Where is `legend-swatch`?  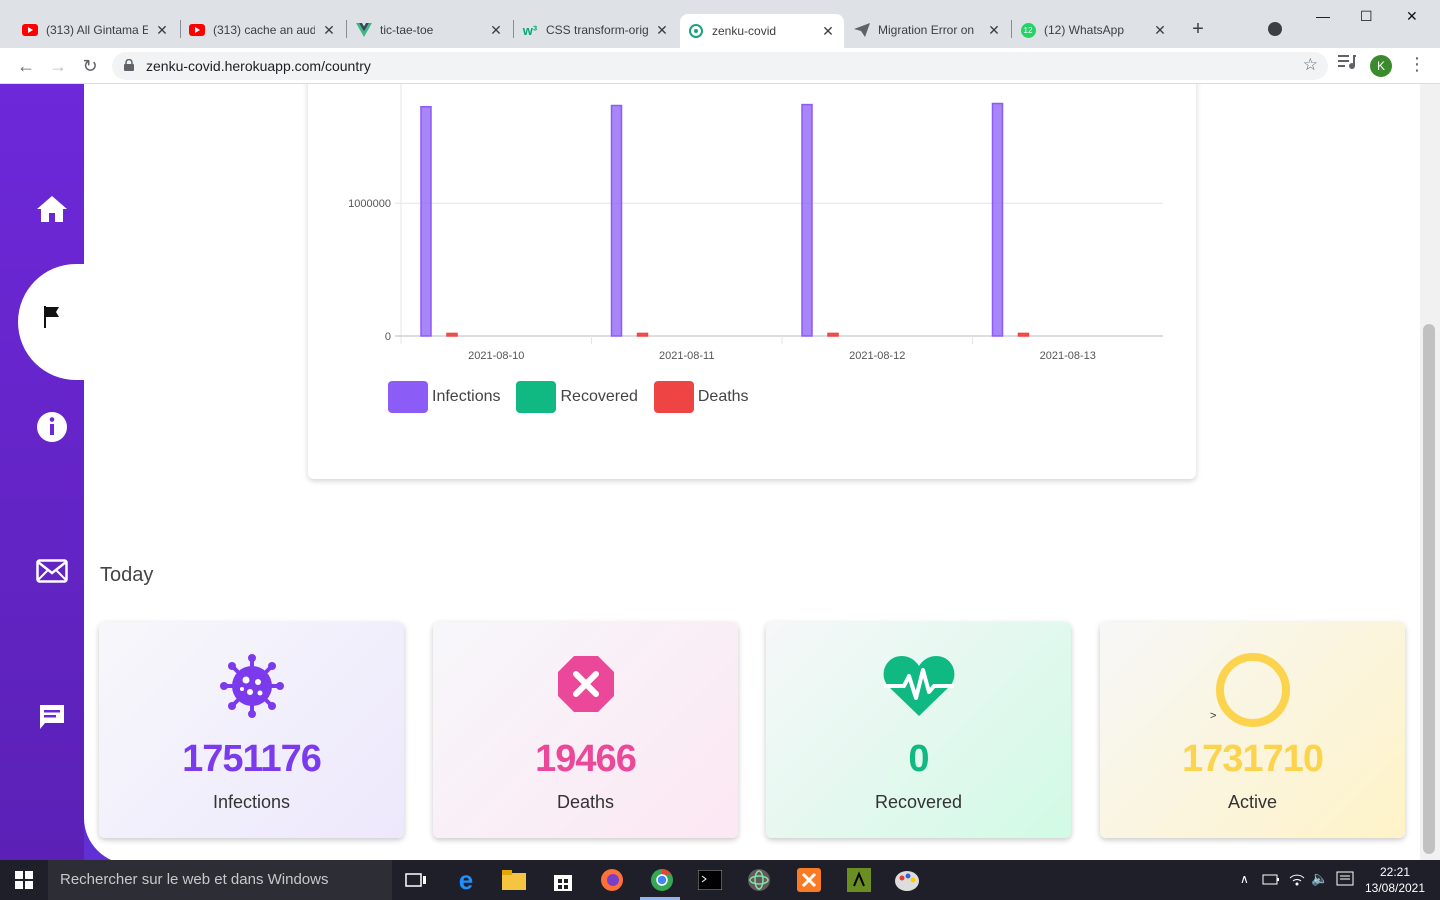 legend-swatch is located at coordinates (673, 397).